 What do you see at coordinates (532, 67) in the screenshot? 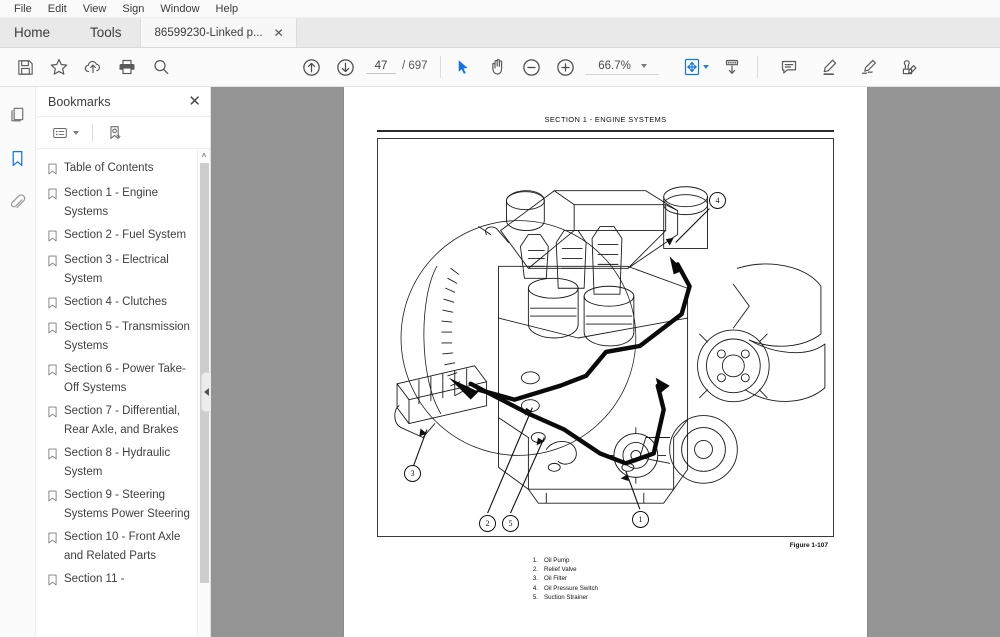
I see `zoom-out-icon` at bounding box center [532, 67].